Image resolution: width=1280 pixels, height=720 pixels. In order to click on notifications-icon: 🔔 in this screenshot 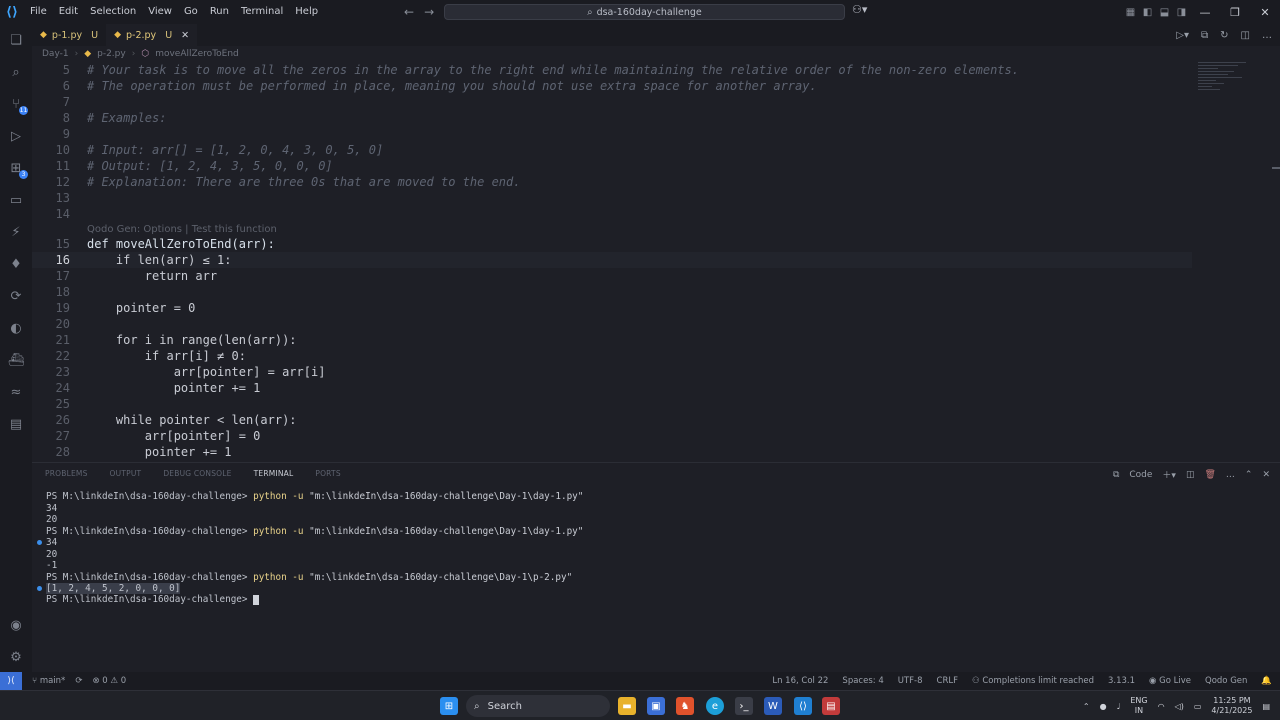, I will do `click(1266, 681)`.